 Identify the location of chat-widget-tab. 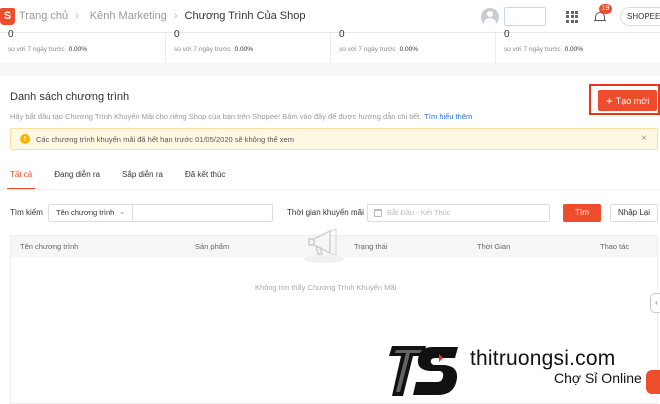
(653, 382).